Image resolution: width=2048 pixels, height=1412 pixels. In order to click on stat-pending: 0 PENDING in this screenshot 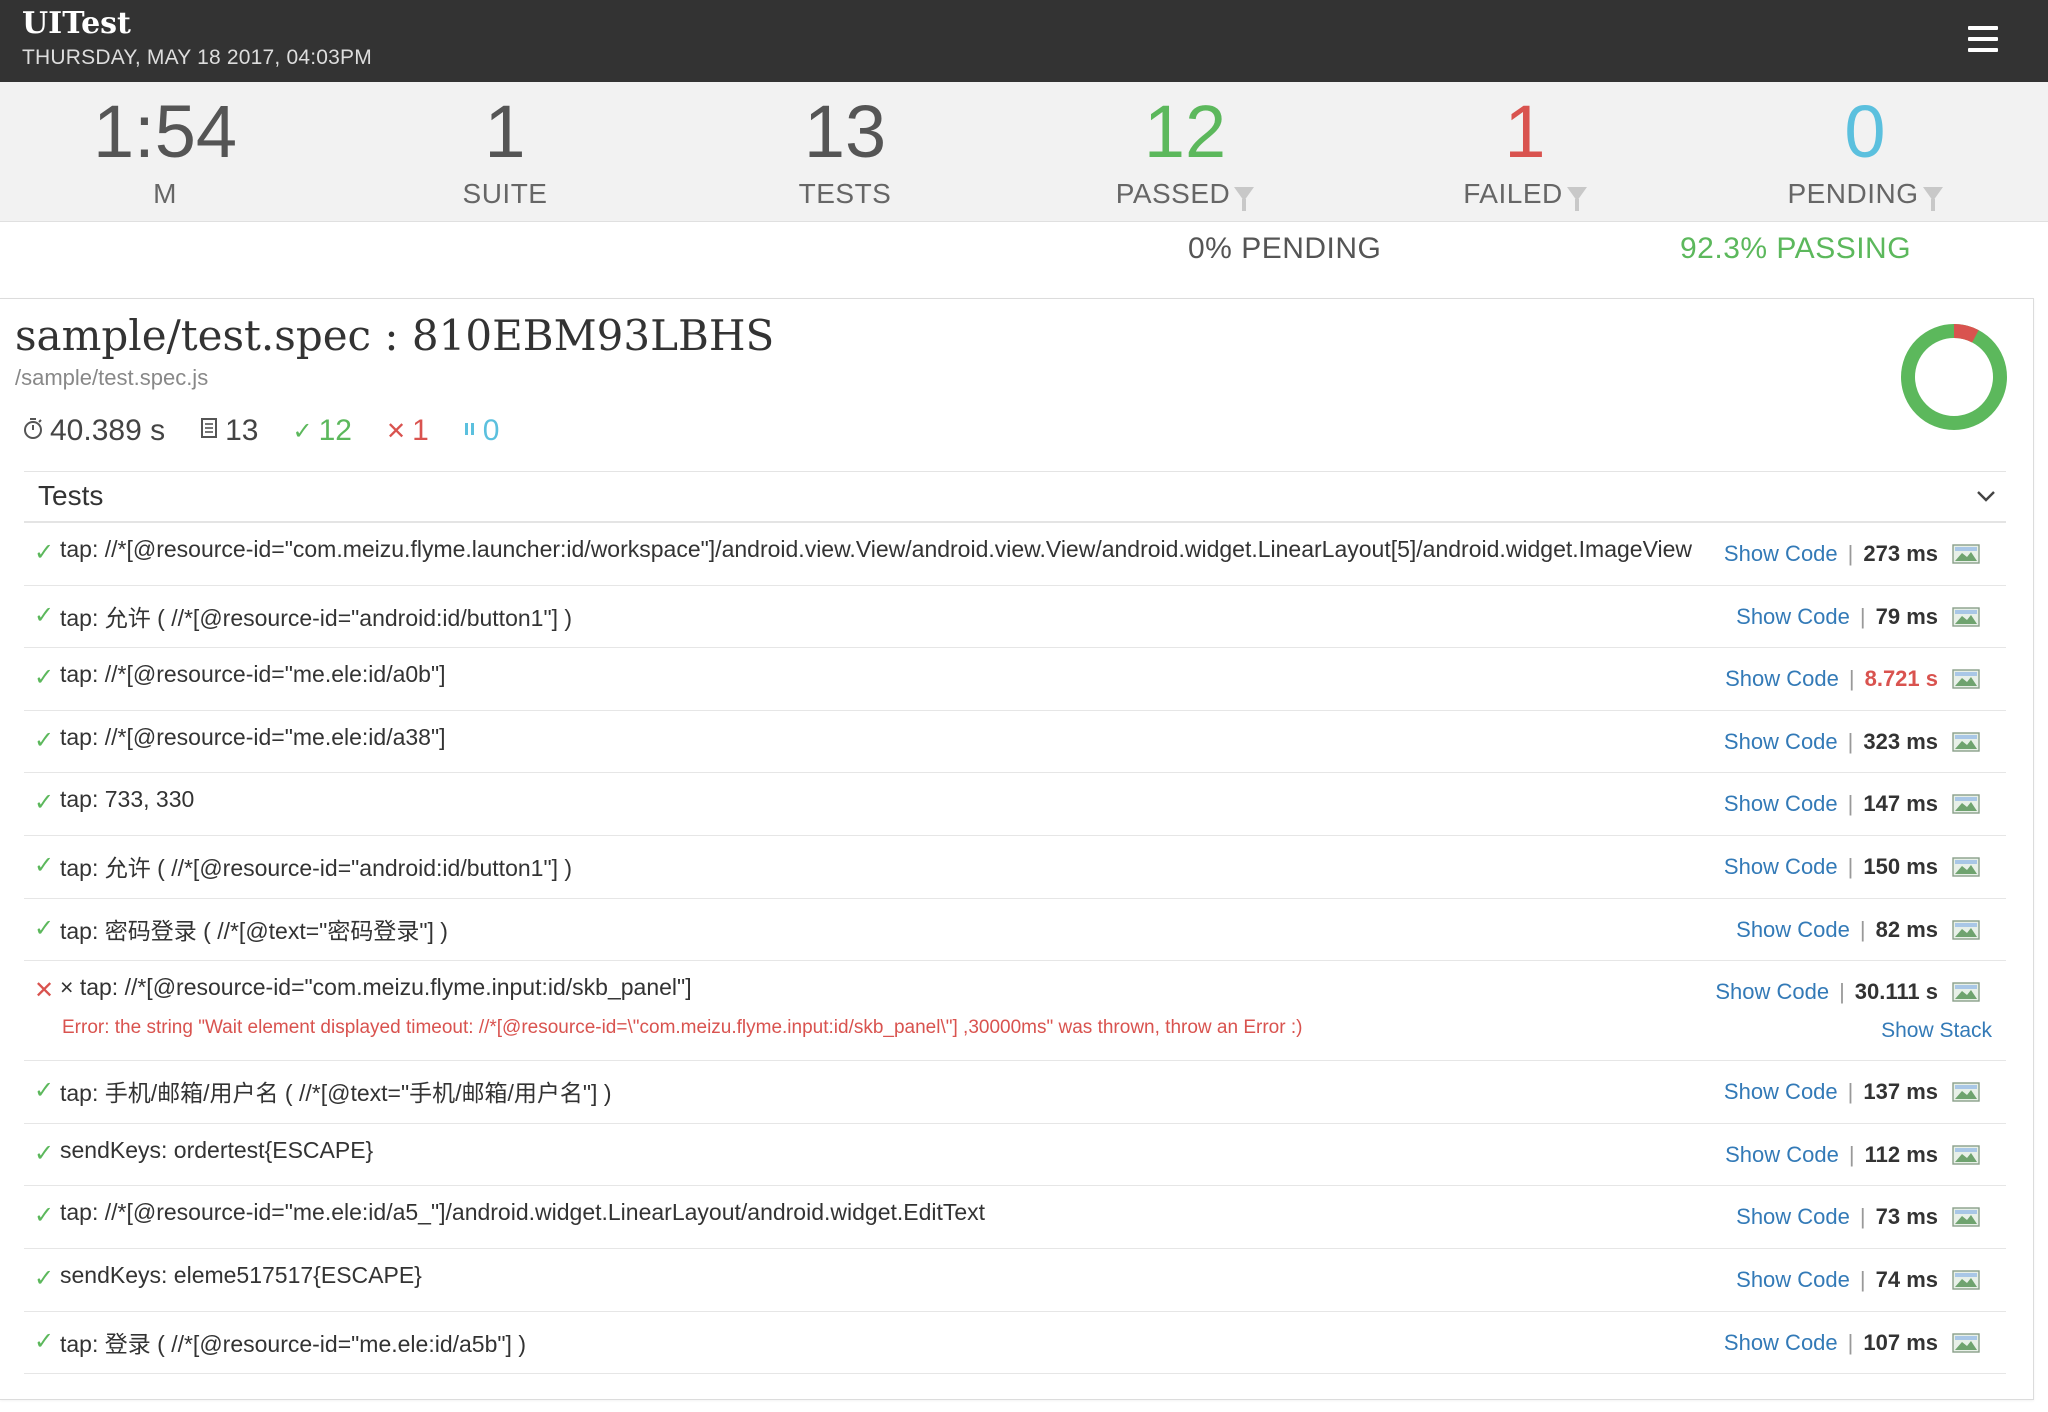, I will do `click(1865, 152)`.